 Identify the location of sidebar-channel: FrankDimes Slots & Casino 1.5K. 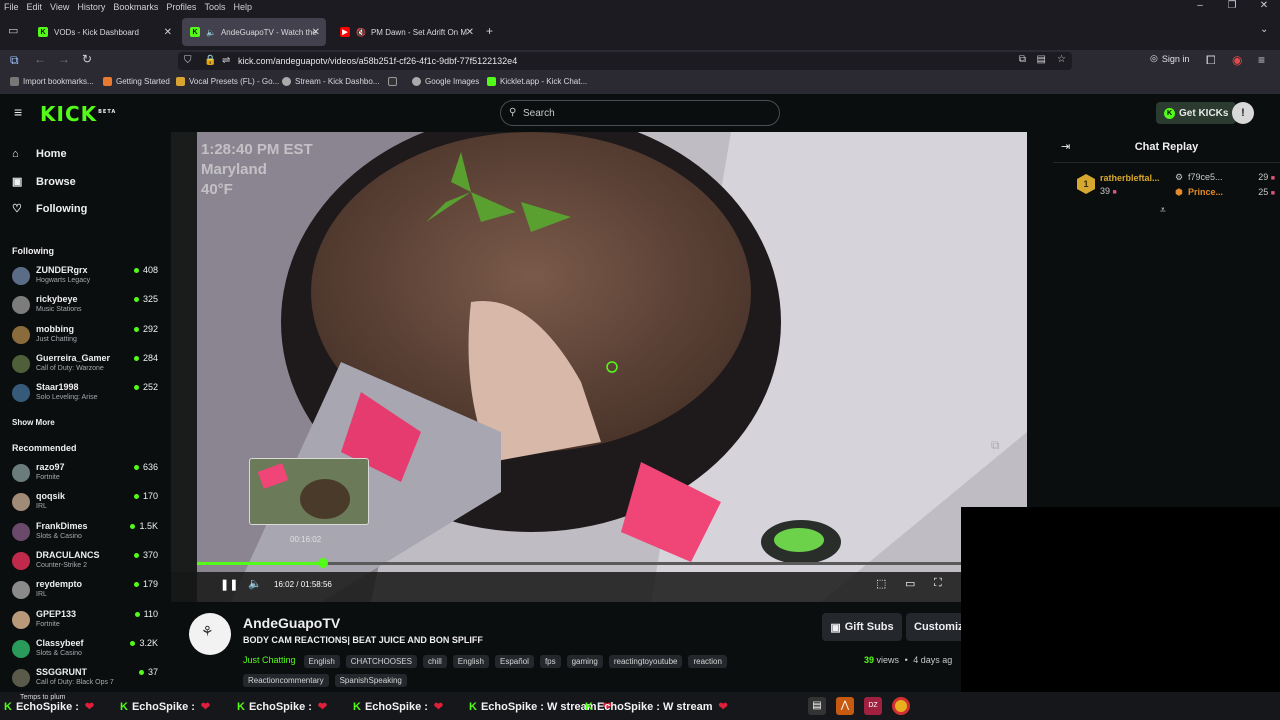
(87, 534).